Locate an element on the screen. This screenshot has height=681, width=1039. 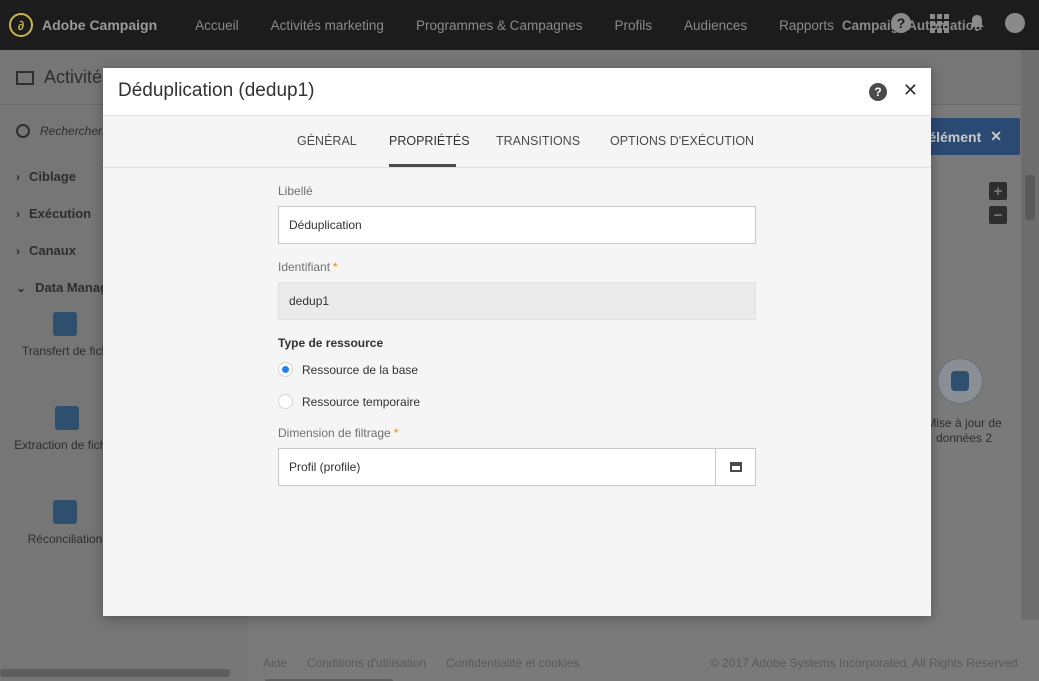
tab-transitions: TRANSITIONS is located at coordinates (538, 141).